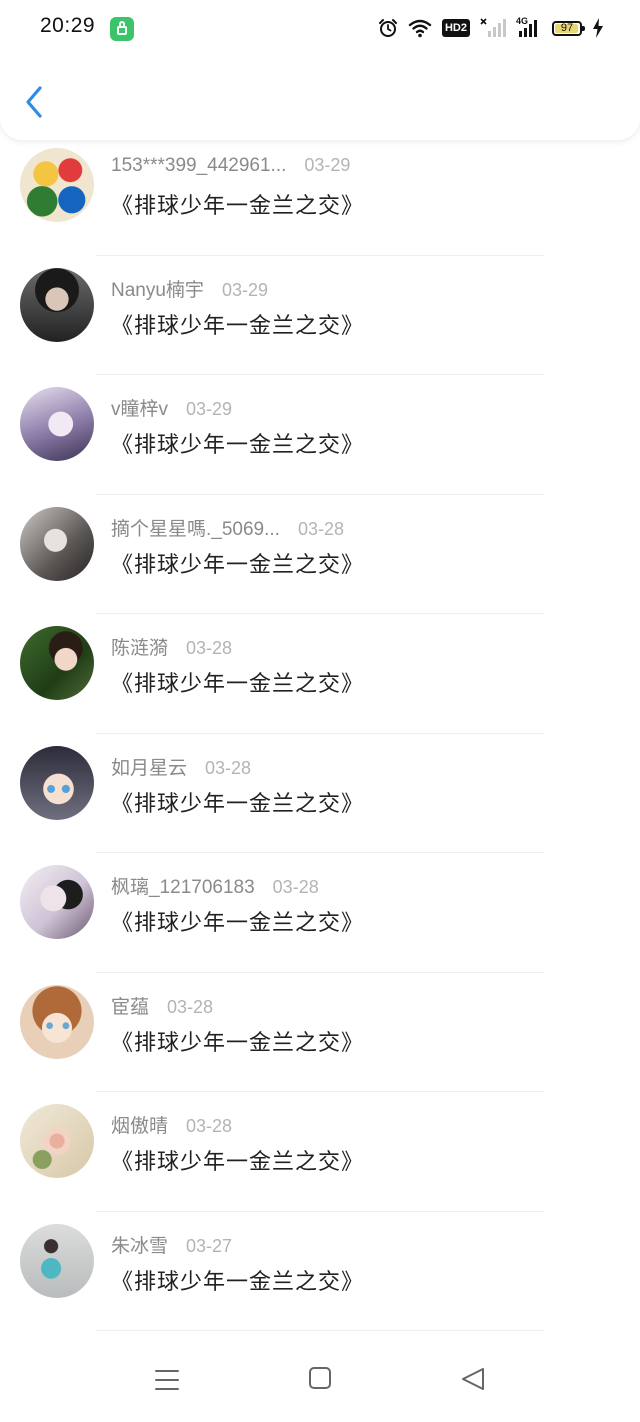 The width and height of the screenshot is (640, 1422). I want to click on username: 枫璃_121706183, so click(183, 885).